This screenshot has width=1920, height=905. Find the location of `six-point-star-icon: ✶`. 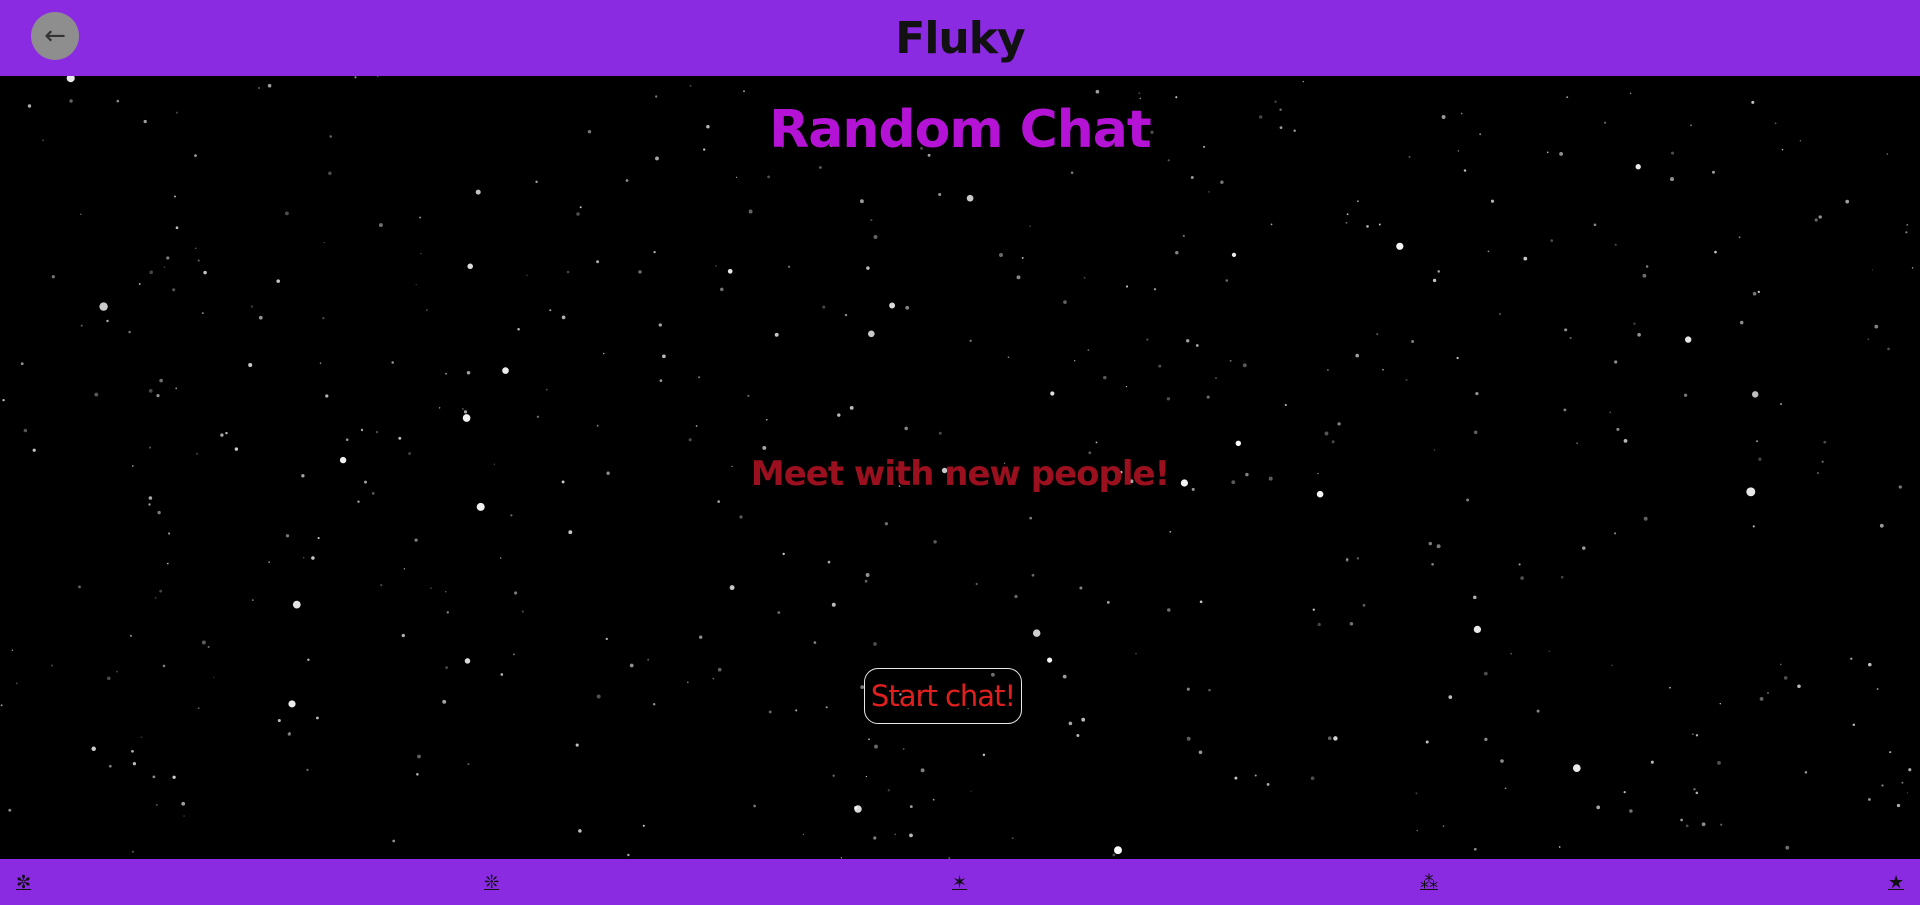

six-point-star-icon: ✶ is located at coordinates (959, 883).